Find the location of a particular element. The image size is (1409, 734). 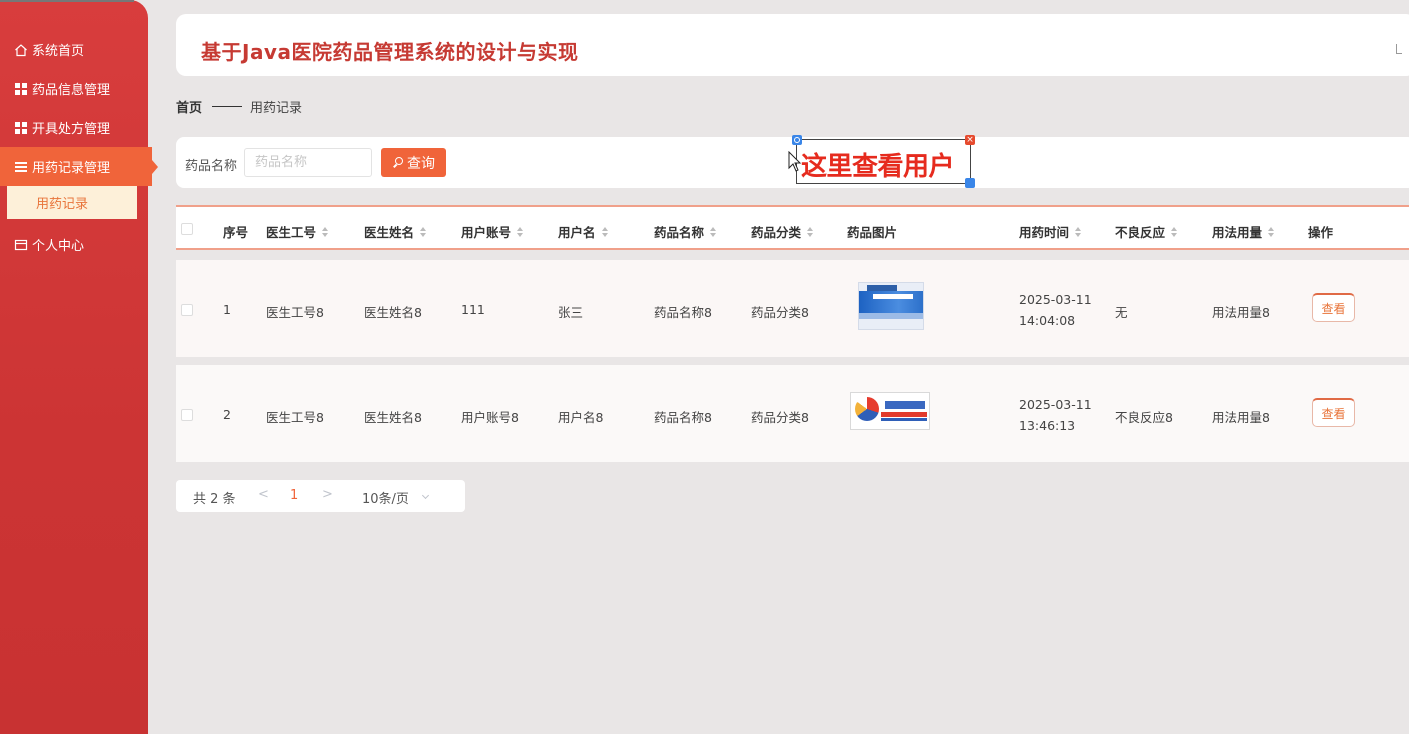

sidebar-item-label: 系统首页 is located at coordinates (58, 51).